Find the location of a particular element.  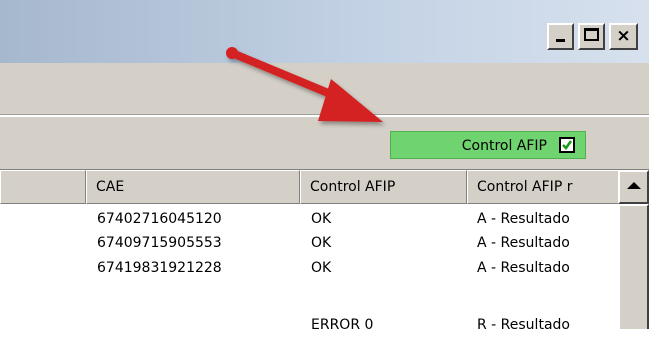

column-header-control-afip-result: Control AFIP r is located at coordinates (543, 187).